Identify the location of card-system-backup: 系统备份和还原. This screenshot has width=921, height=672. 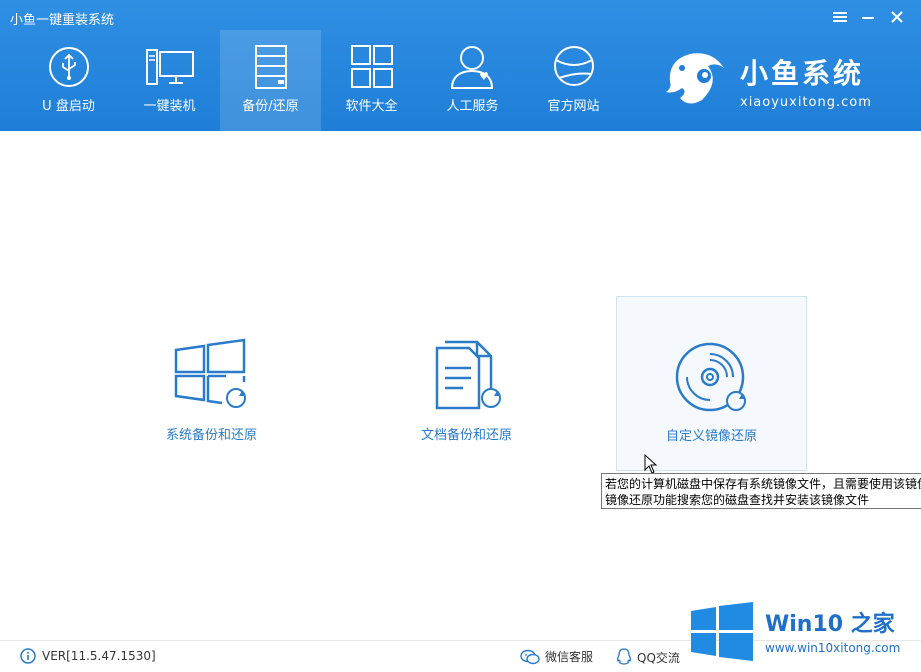
(211, 383).